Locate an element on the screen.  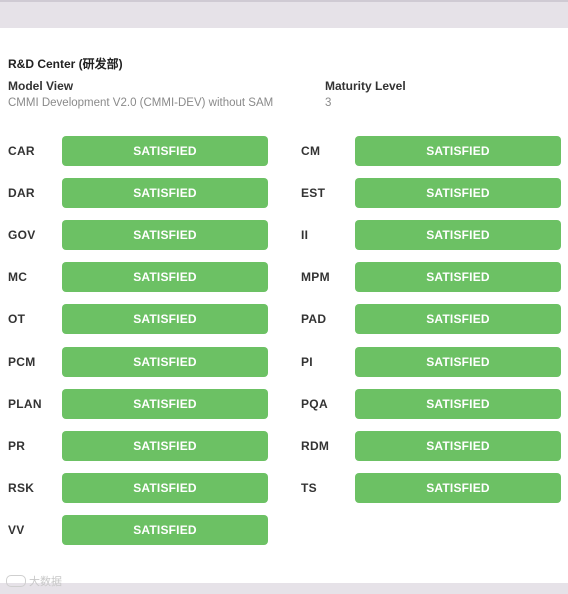
watermark: 大数据 is located at coordinates (34, 581).